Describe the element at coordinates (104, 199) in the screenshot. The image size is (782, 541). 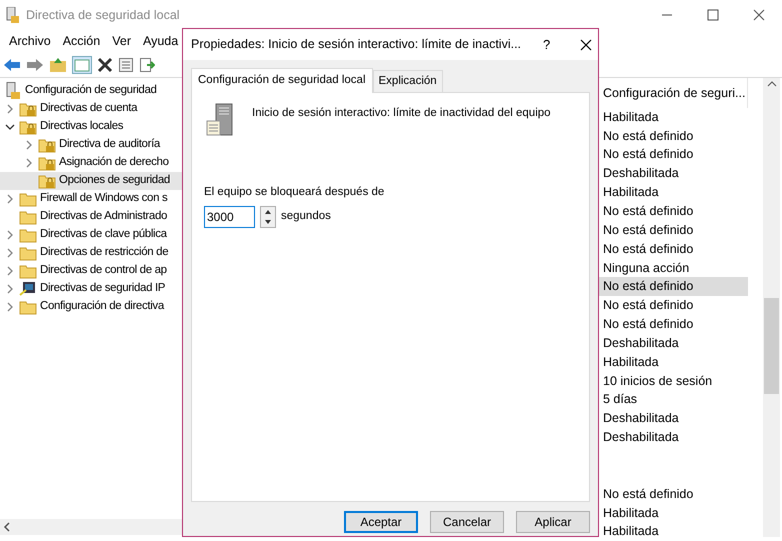
I see `tree-item: Firewall de Windows con s` at that location.